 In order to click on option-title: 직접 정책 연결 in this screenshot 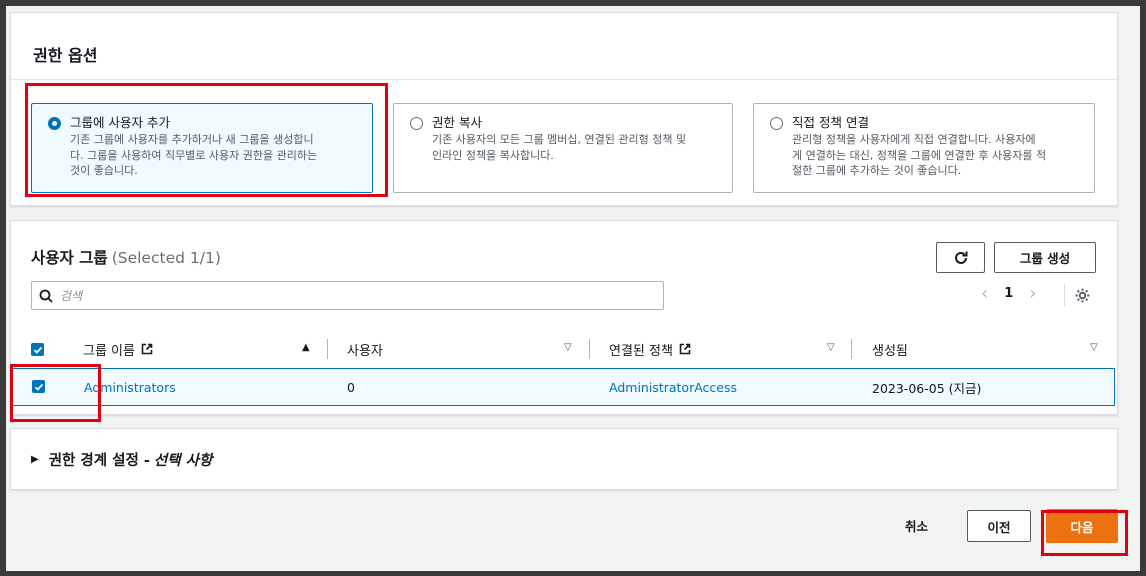, I will do `click(830, 122)`.